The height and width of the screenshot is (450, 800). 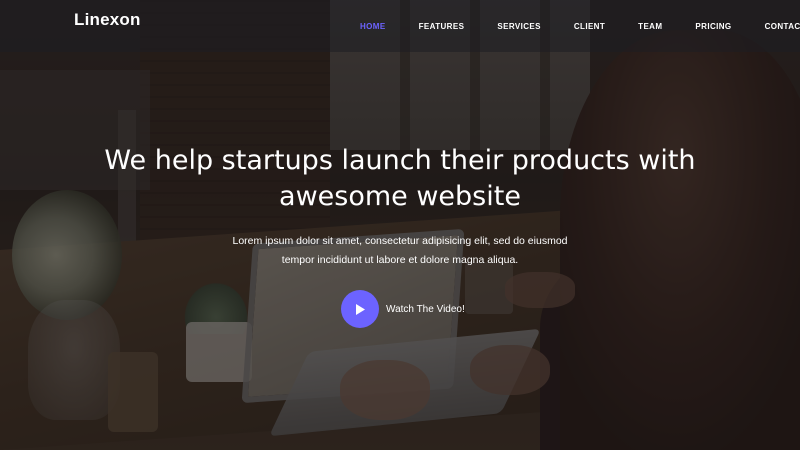 I want to click on play-button, so click(x=360, y=309).